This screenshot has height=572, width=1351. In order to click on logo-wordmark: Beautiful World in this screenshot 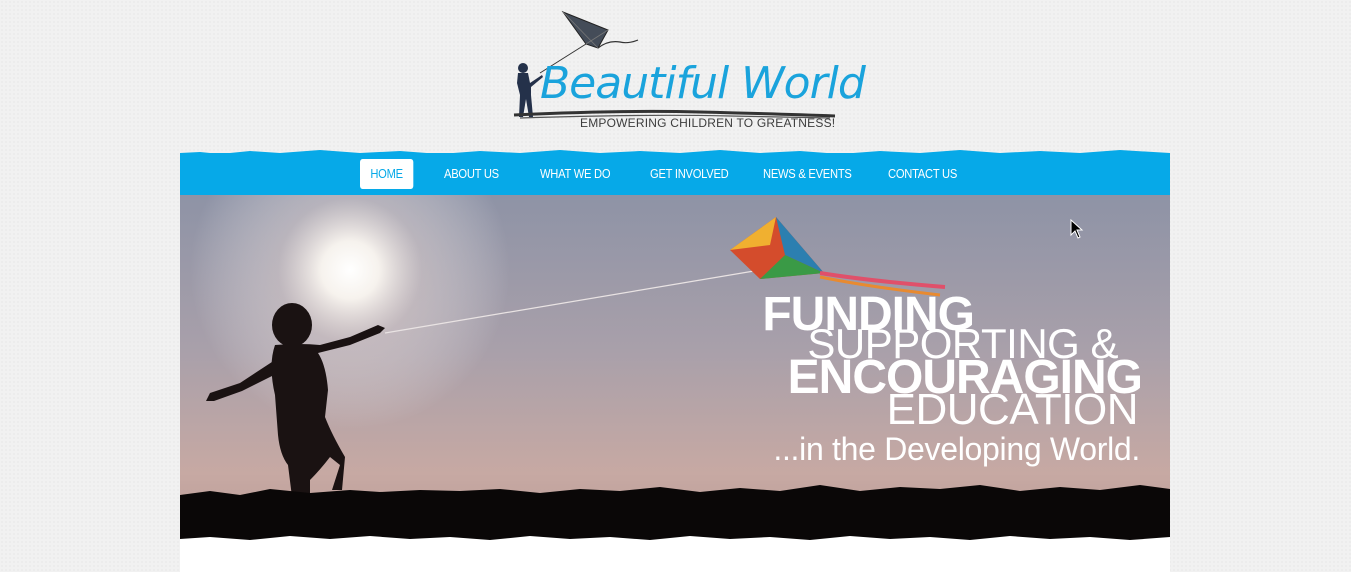, I will do `click(703, 83)`.